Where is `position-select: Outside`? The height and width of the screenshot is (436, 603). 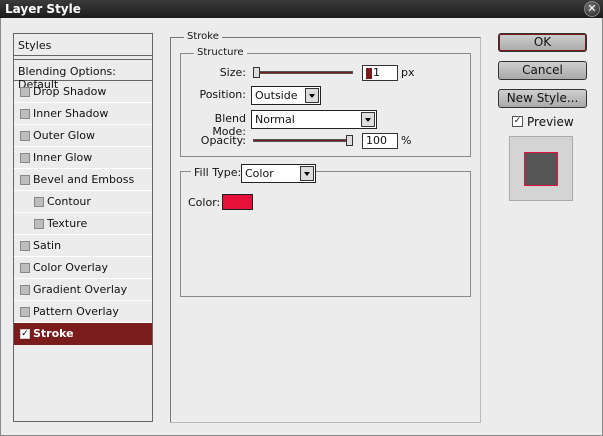
position-select: Outside is located at coordinates (286, 95).